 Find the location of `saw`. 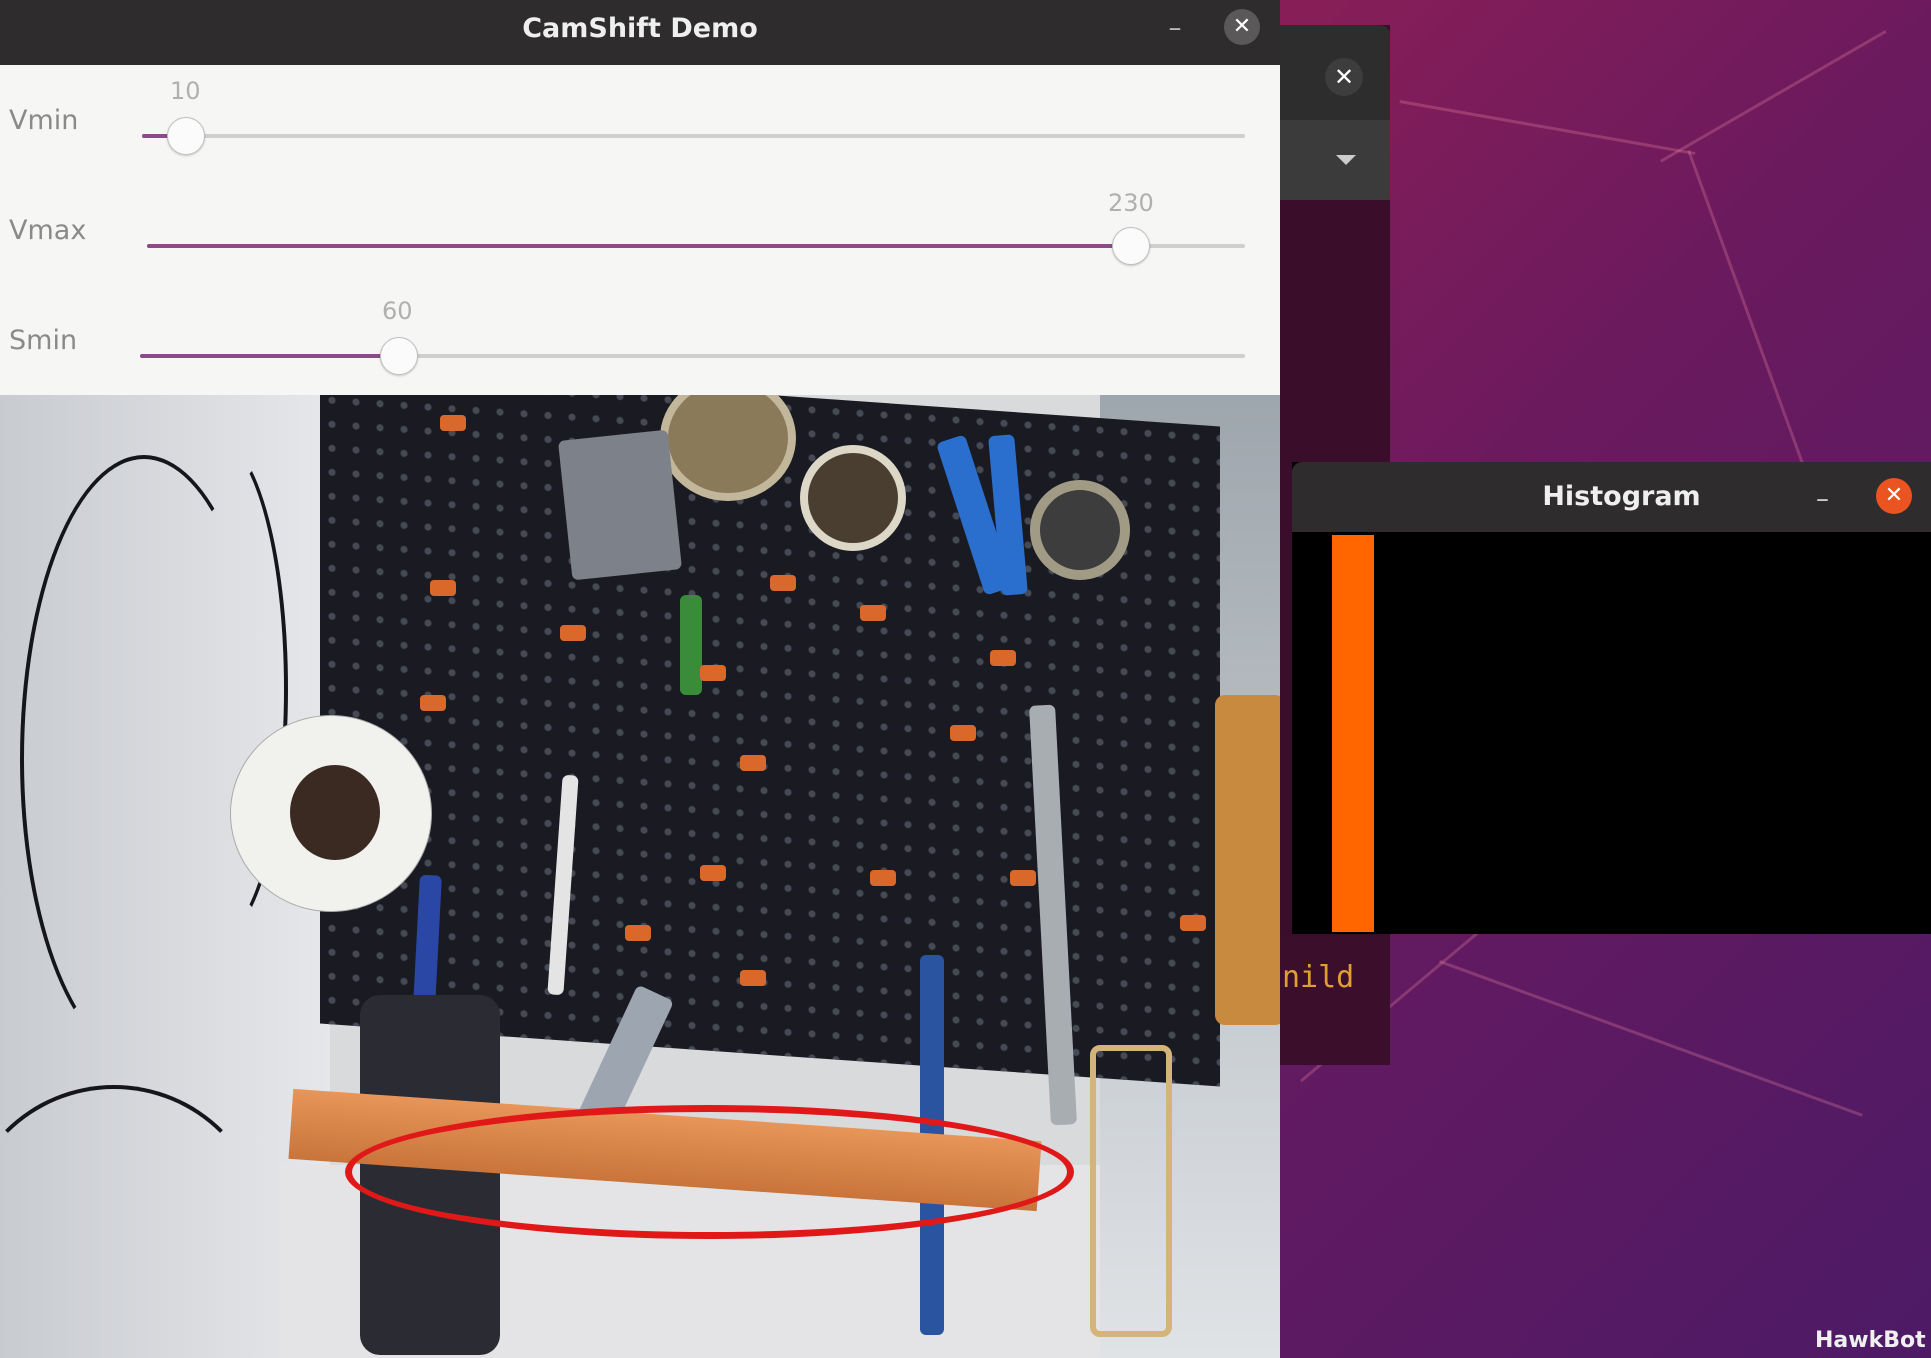

saw is located at coordinates (1131, 1191).